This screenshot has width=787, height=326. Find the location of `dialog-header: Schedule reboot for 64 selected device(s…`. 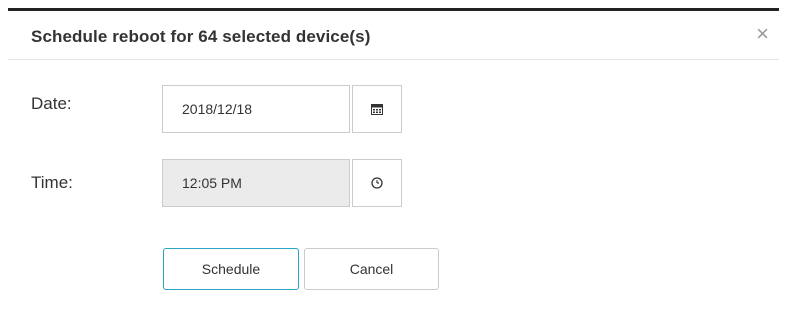

dialog-header: Schedule reboot for 64 selected device(s… is located at coordinates (393, 35).